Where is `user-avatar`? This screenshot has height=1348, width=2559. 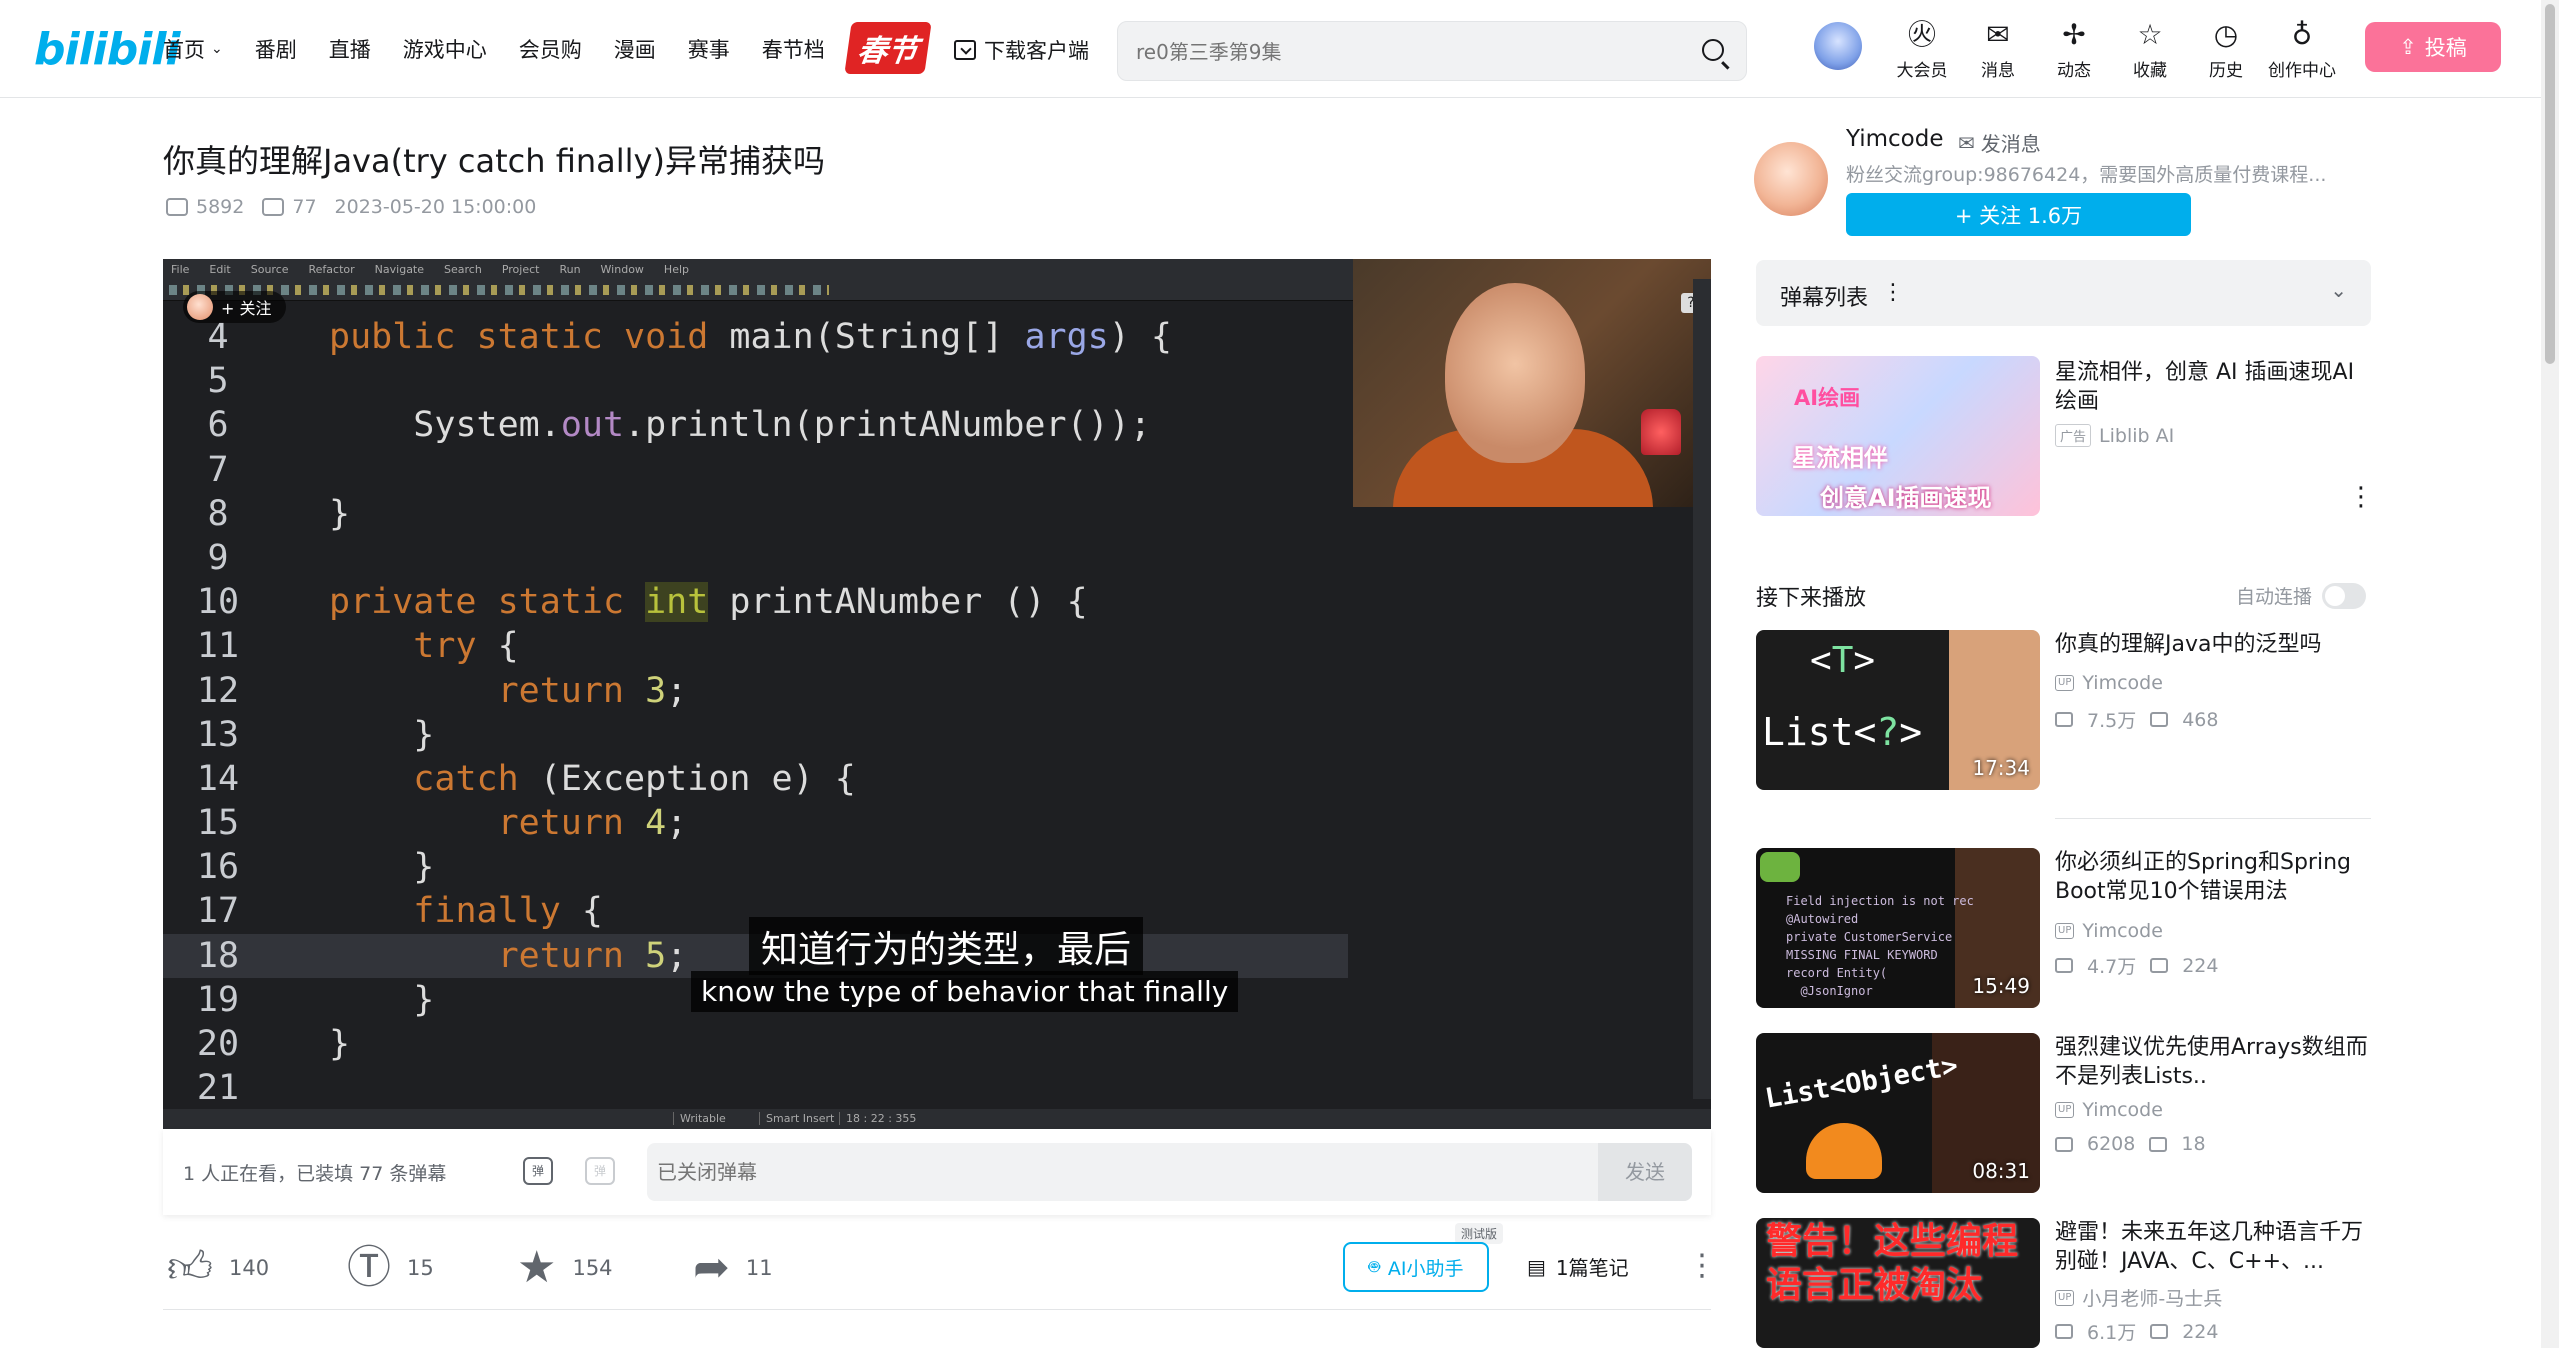 user-avatar is located at coordinates (1838, 46).